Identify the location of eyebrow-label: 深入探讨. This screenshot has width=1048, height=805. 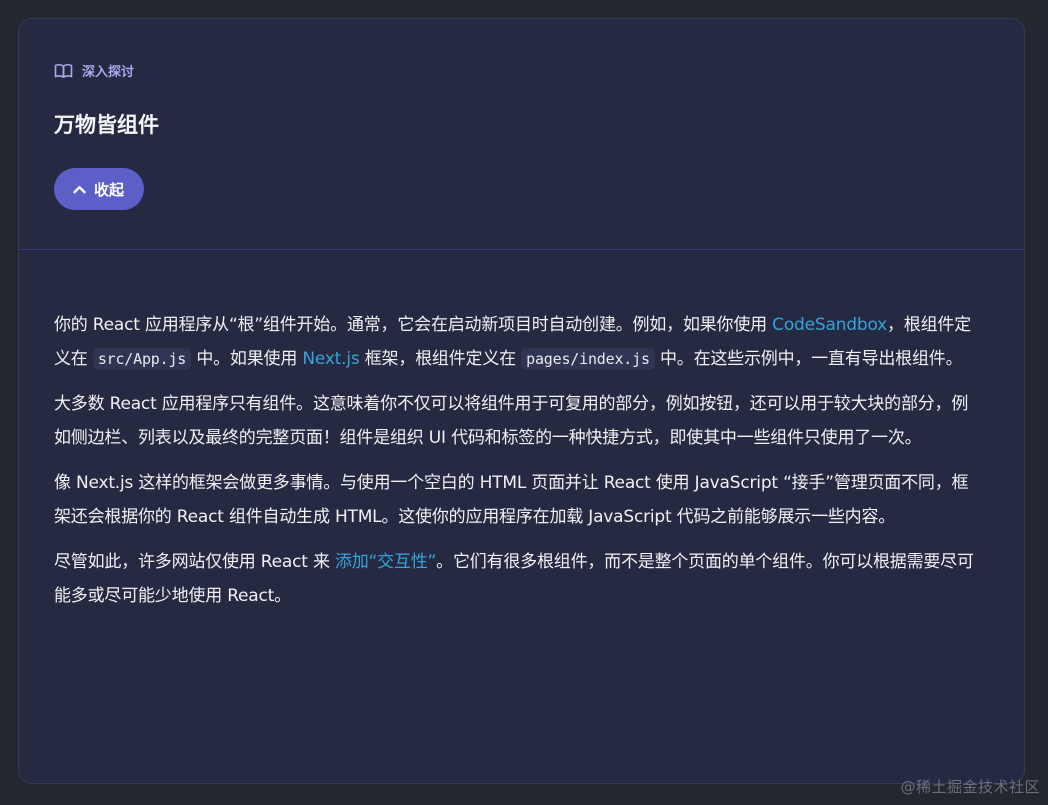
(108, 72).